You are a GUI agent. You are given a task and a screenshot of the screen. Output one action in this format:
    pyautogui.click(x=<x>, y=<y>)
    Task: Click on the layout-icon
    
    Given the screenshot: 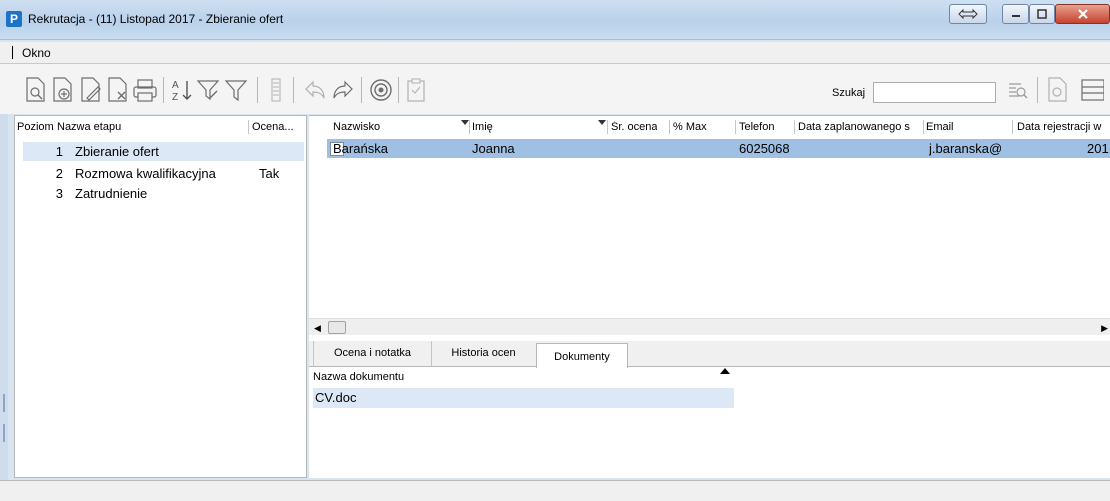 What is the action you would take?
    pyautogui.click(x=1092, y=90)
    